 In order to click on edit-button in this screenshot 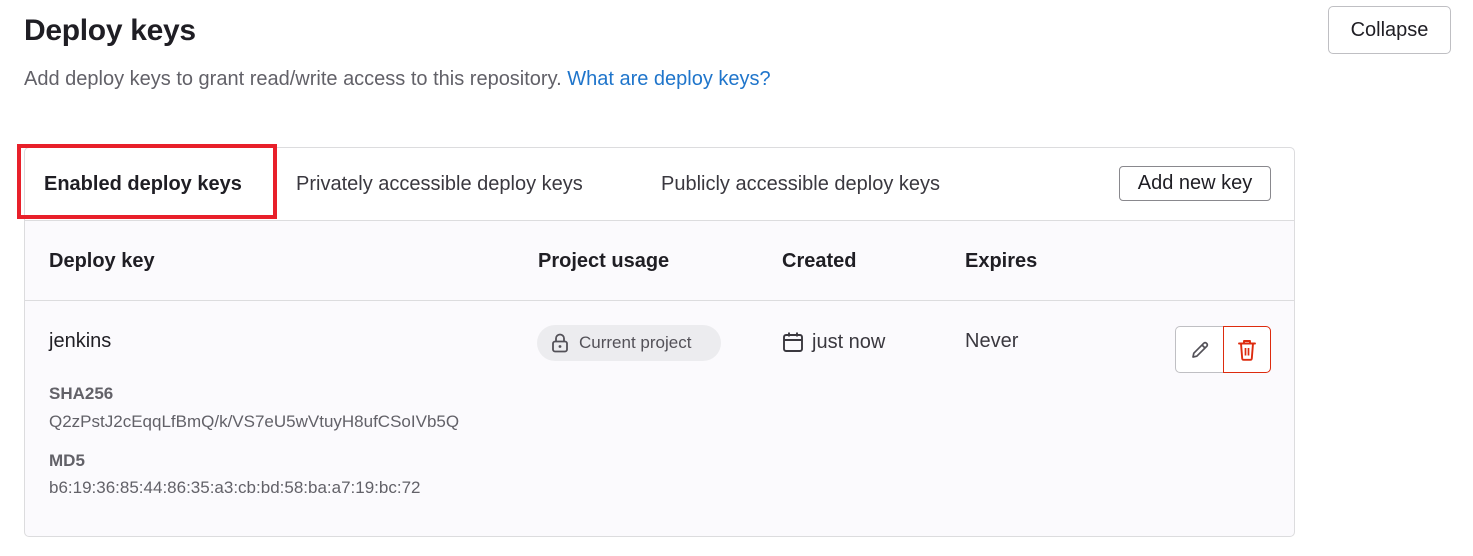, I will do `click(1199, 349)`.